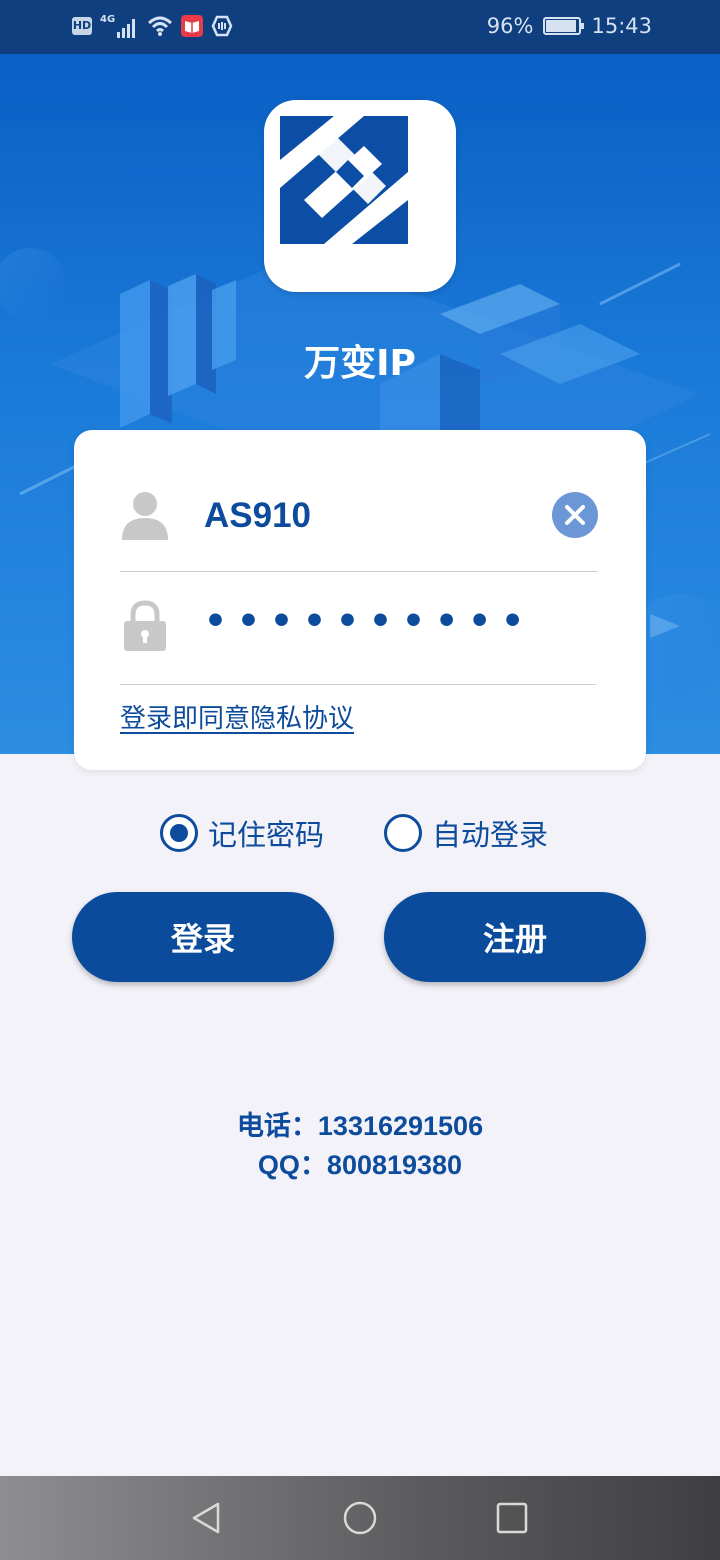 The width and height of the screenshot is (720, 1560). I want to click on clear-username-button, so click(575, 515).